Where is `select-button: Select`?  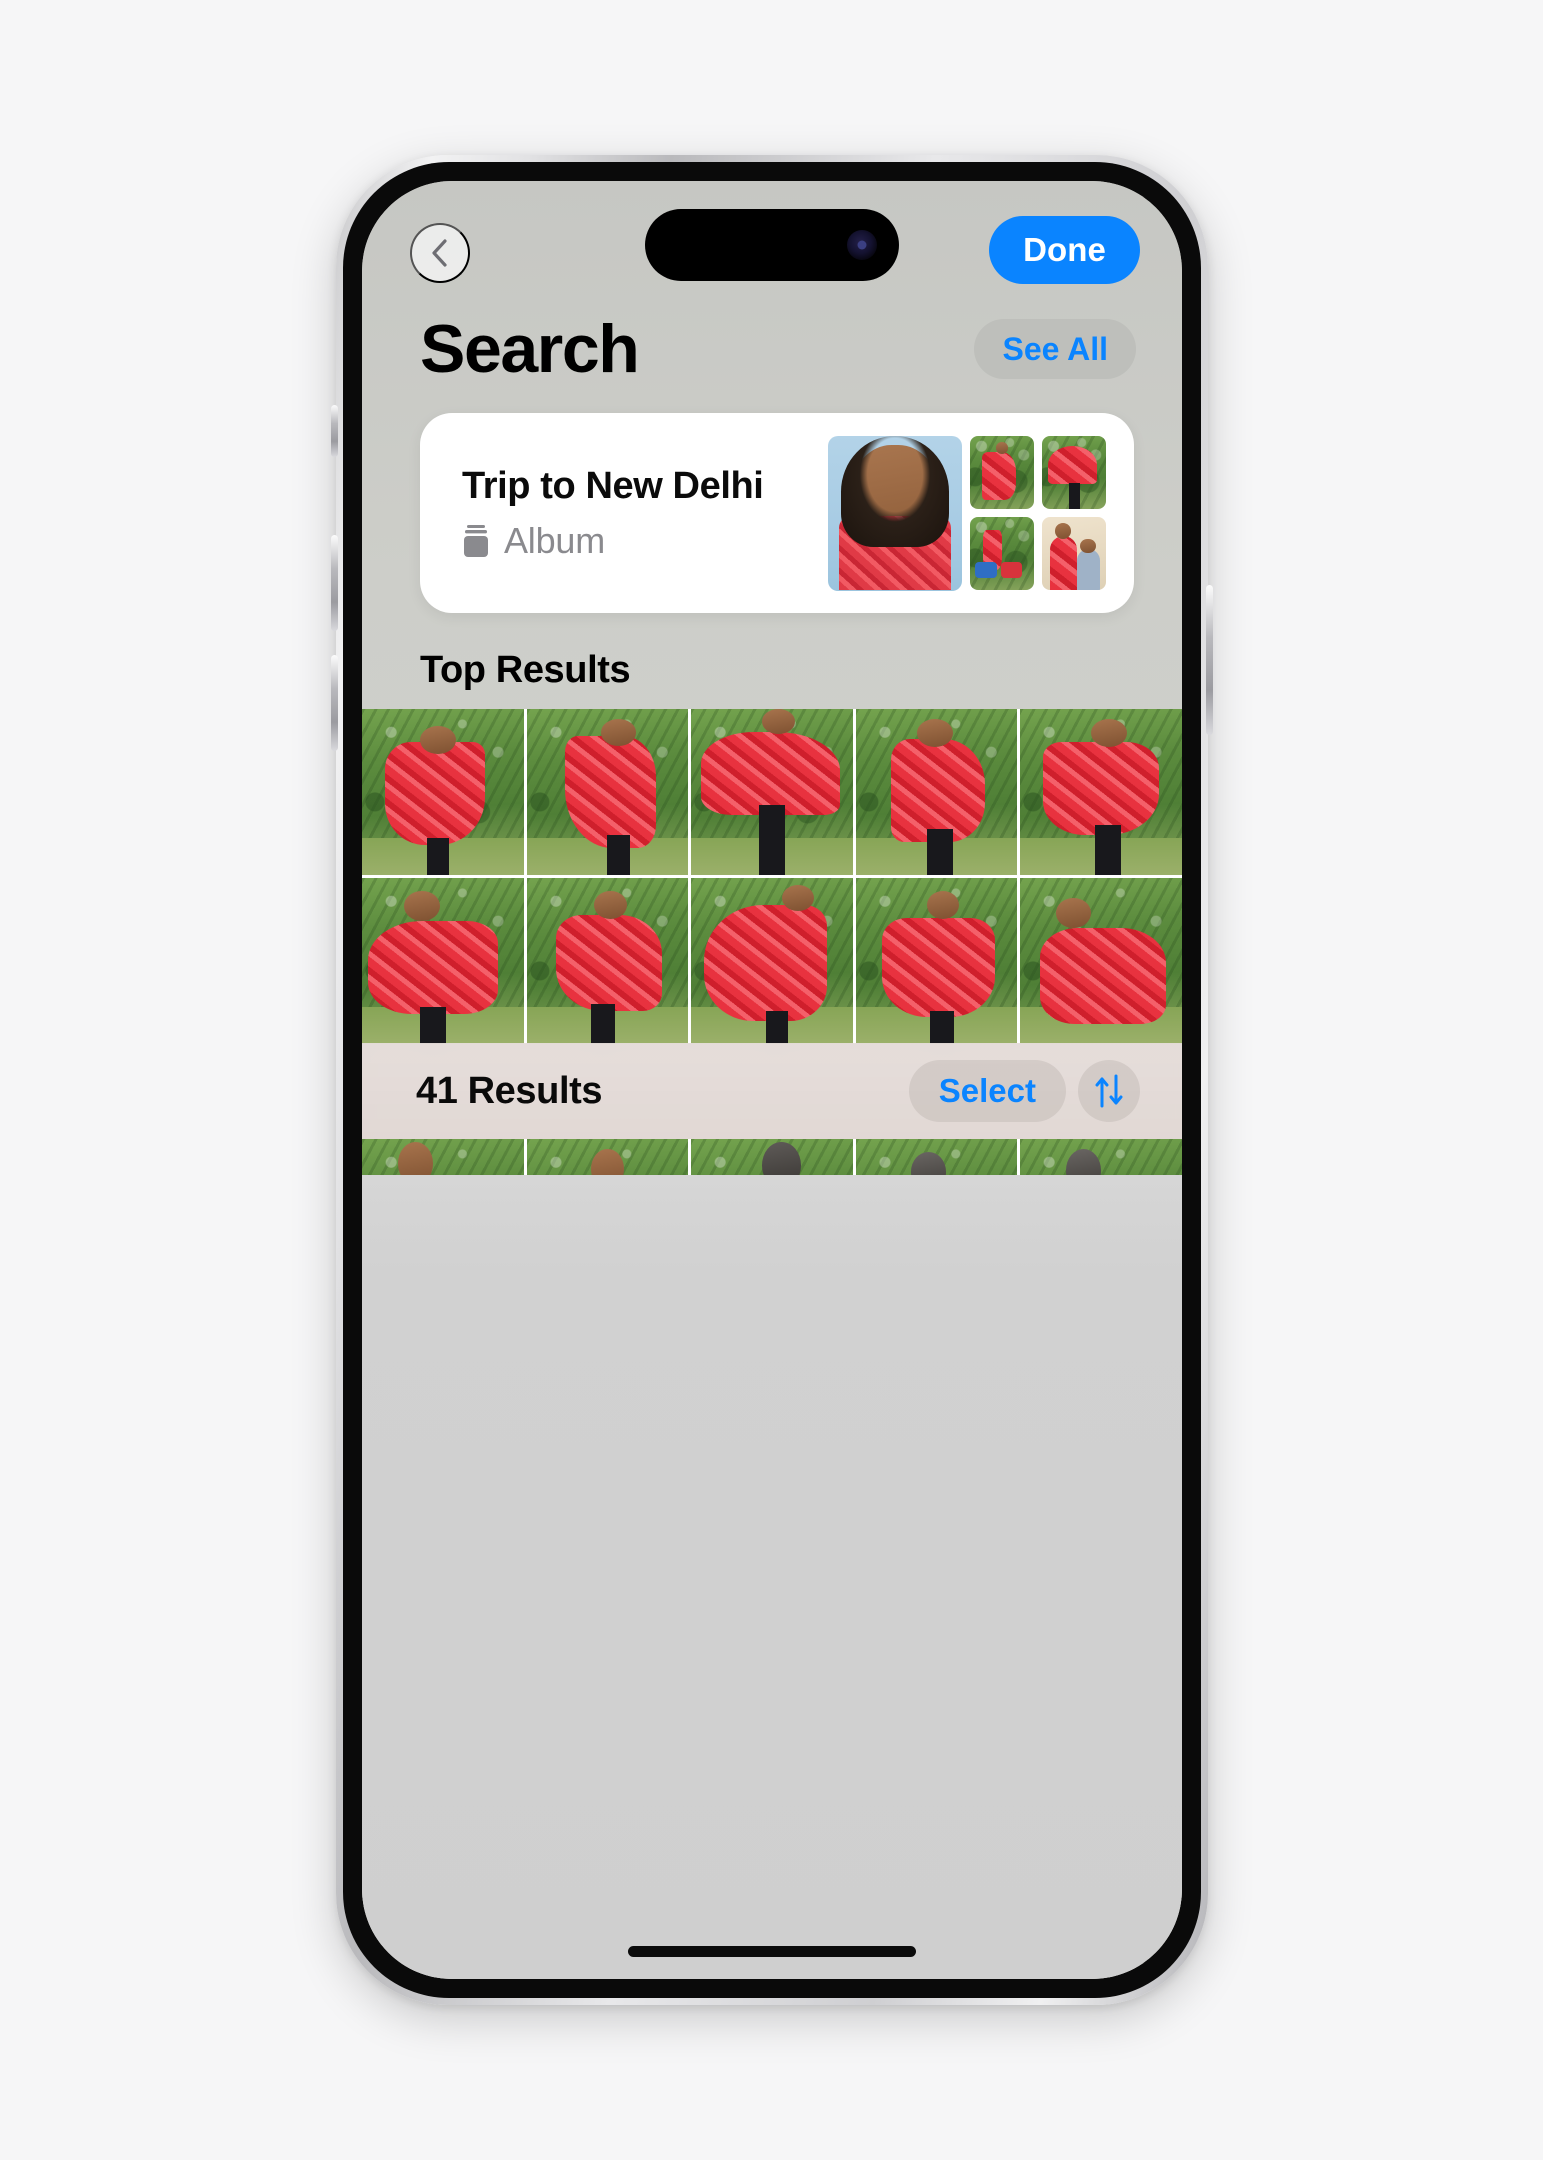
select-button: Select is located at coordinates (987, 1091).